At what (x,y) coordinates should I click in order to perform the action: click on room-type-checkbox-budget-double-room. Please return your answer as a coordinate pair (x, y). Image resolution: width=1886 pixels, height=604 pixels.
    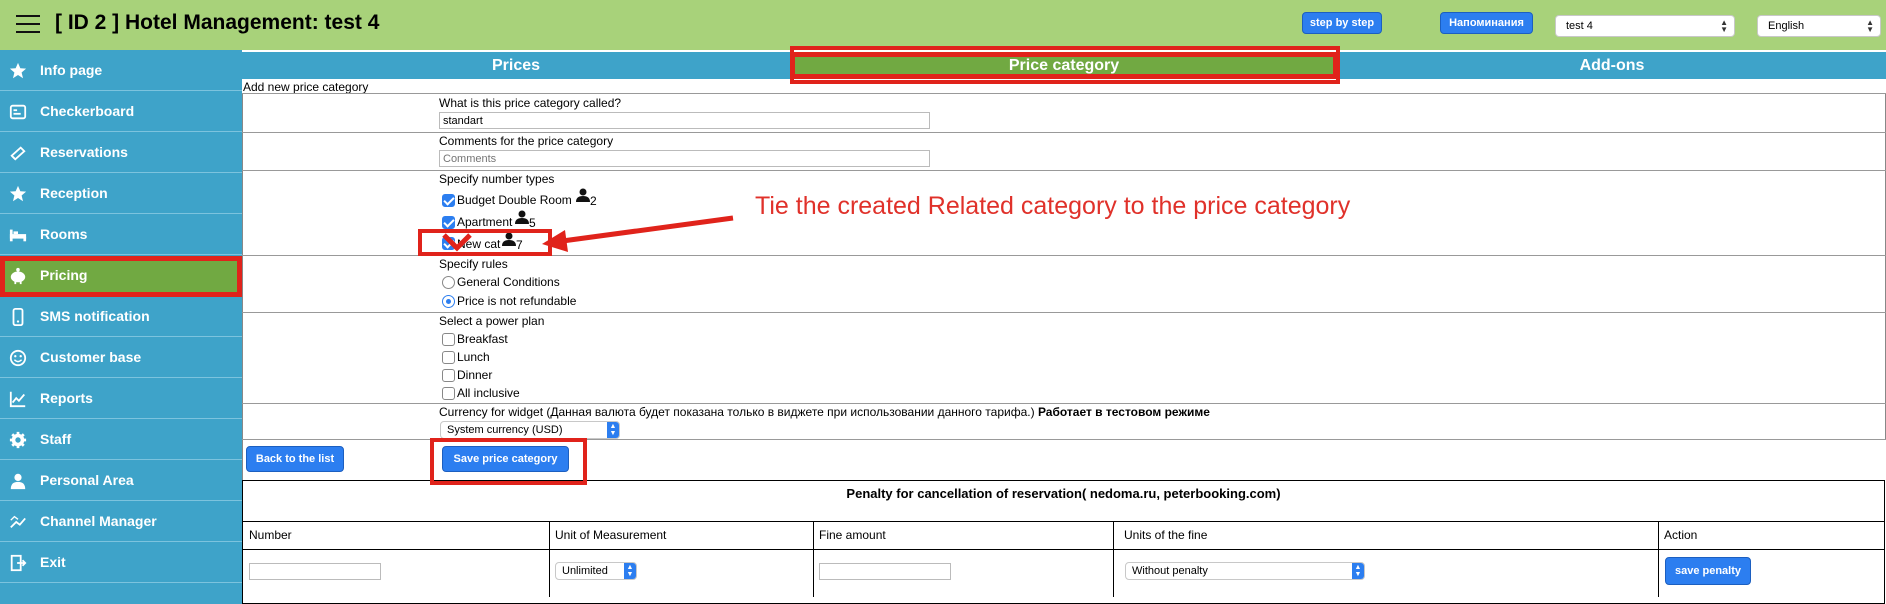
    Looking at the image, I should click on (448, 200).